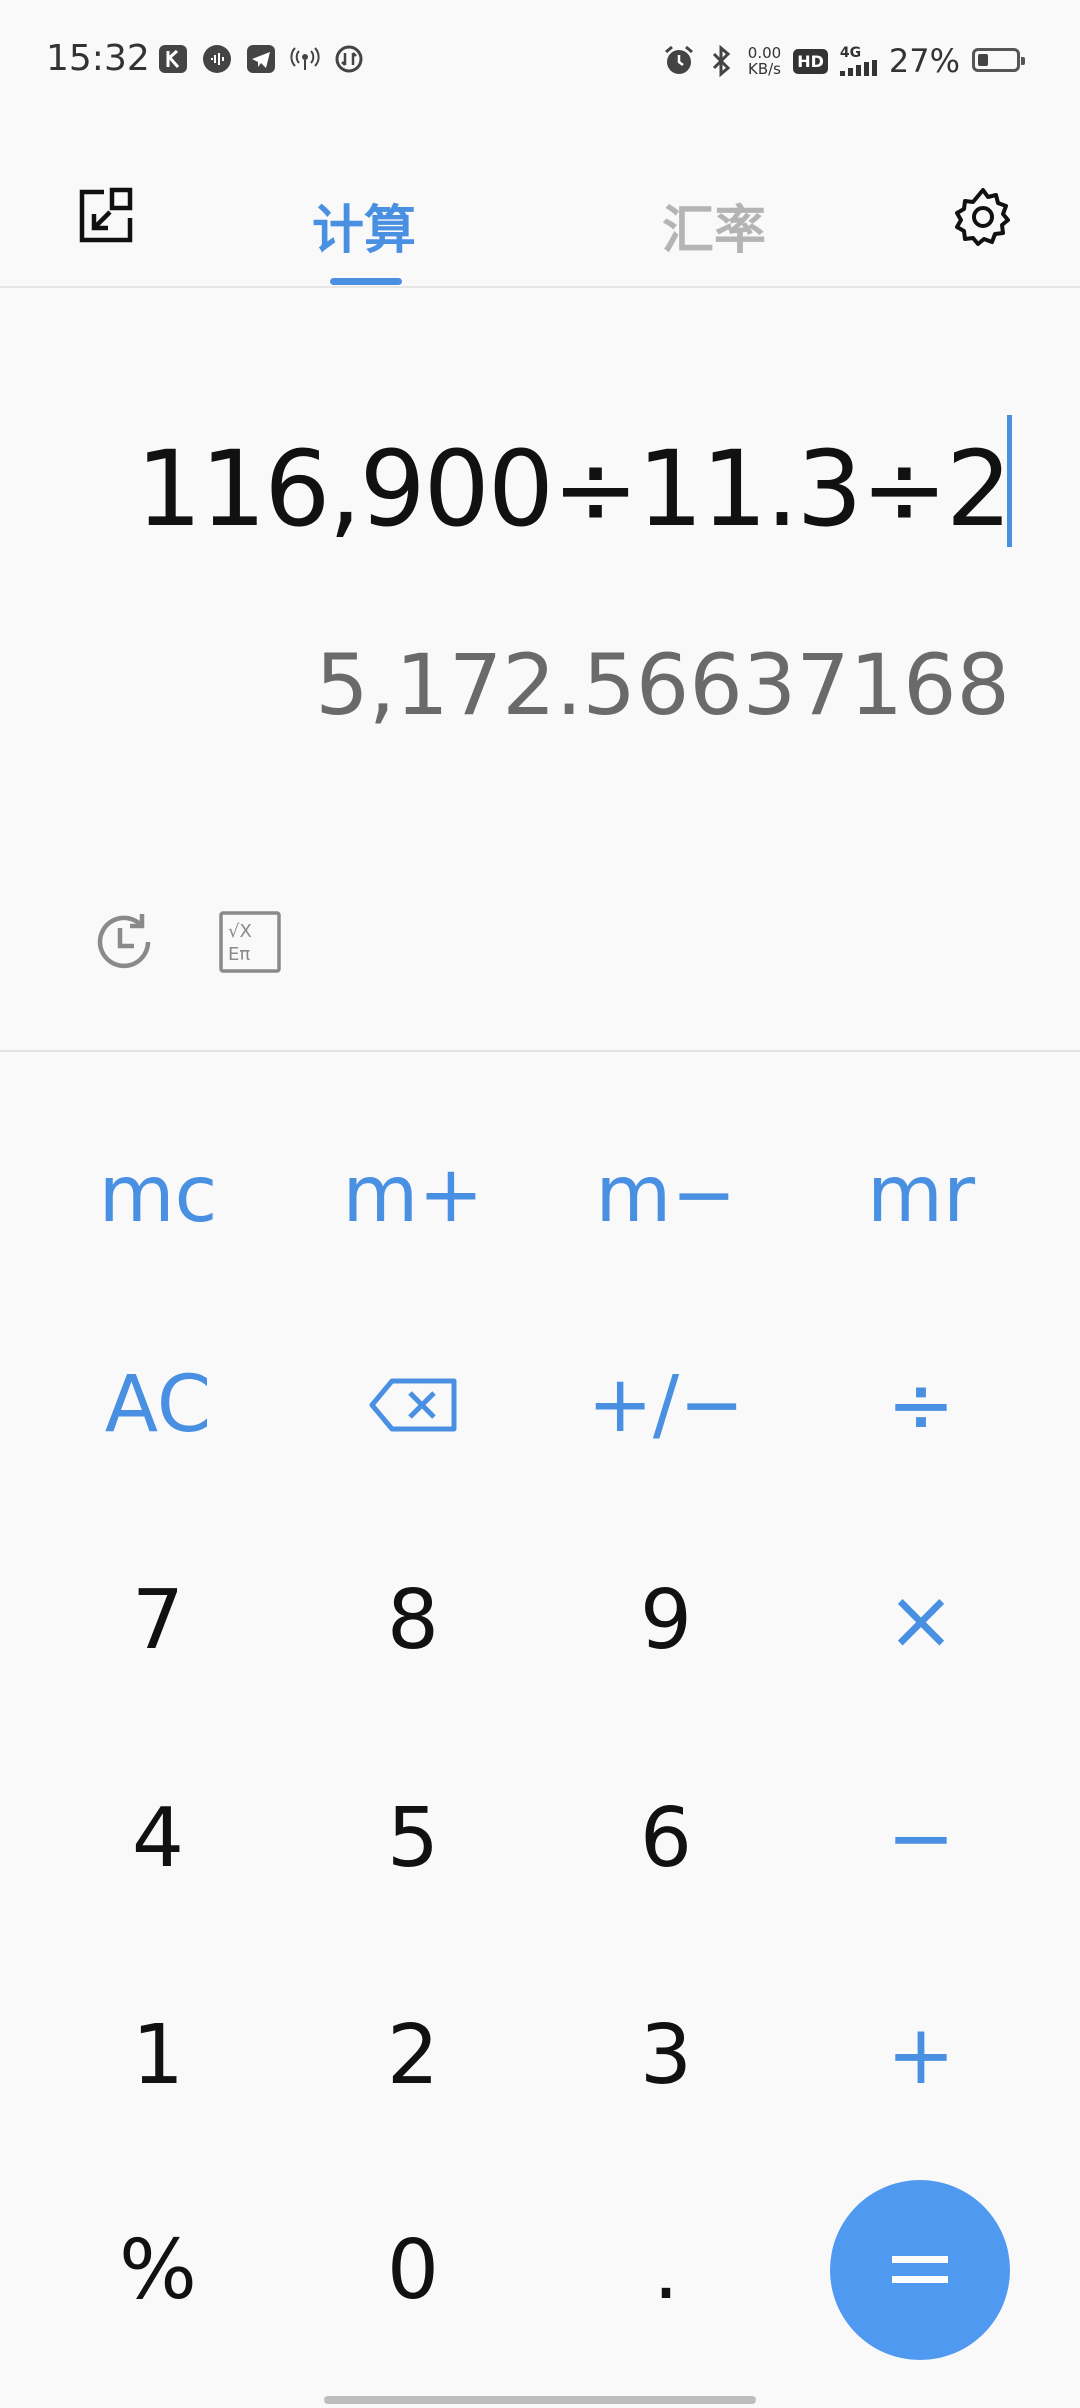 Image resolution: width=1080 pixels, height=2408 pixels. What do you see at coordinates (240, 931) in the screenshot?
I see `svg-text: √X` at bounding box center [240, 931].